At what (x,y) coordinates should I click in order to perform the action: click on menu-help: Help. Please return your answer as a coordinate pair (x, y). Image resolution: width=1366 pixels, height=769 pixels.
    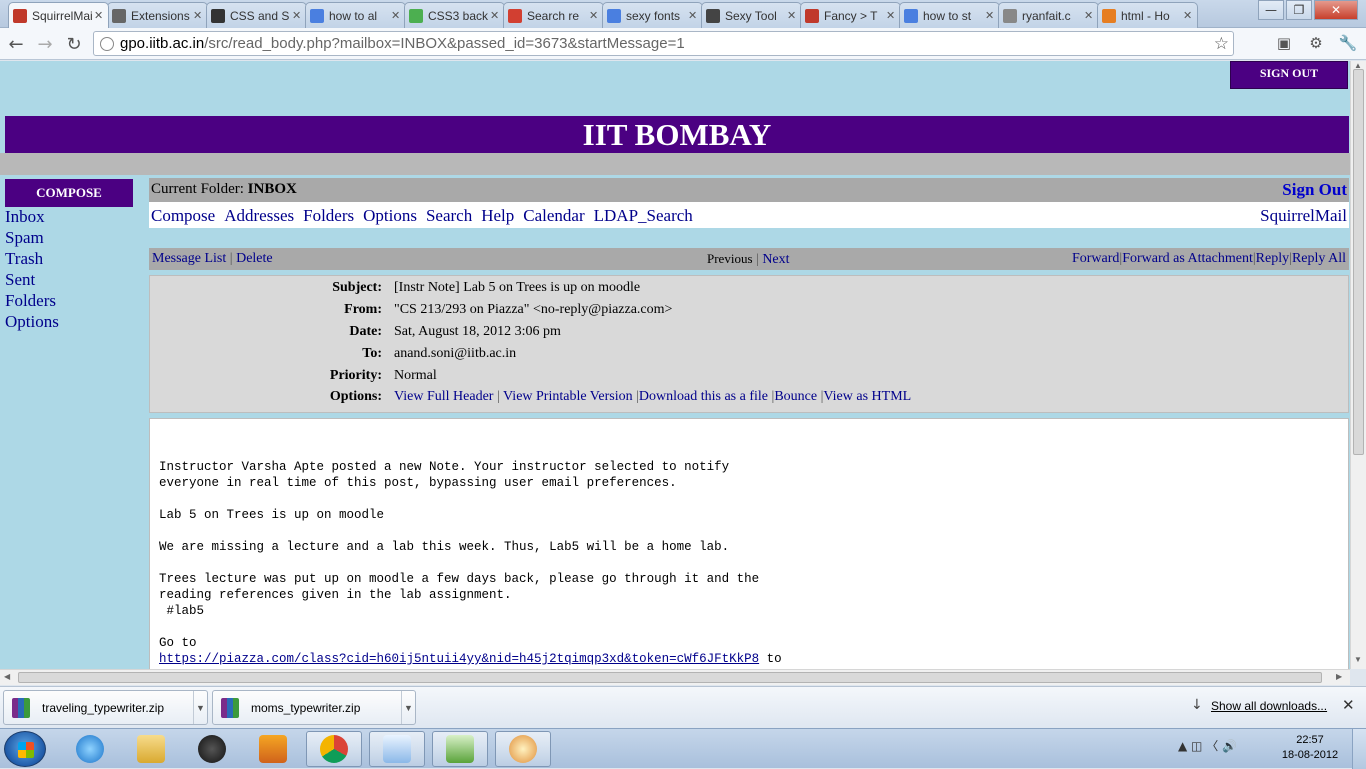
    Looking at the image, I should click on (497, 215).